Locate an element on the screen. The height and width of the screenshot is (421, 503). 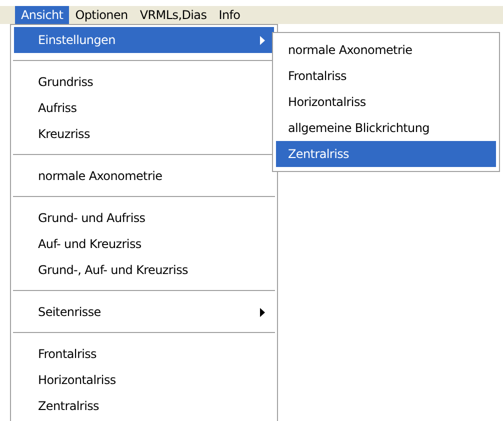
menu-item: Grund-, Auf- und Kreuzriss is located at coordinates (144, 270).